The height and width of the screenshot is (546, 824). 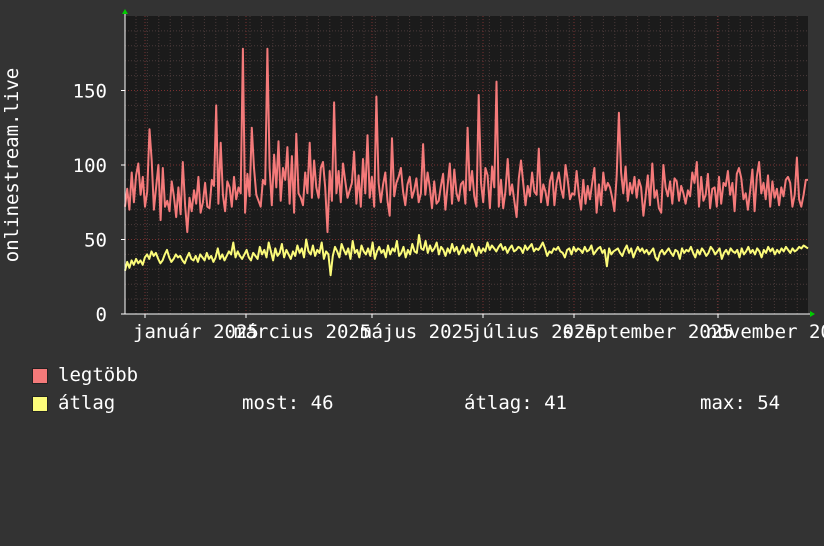 What do you see at coordinates (90, 166) in the screenshot?
I see `y-tick-label: 100` at bounding box center [90, 166].